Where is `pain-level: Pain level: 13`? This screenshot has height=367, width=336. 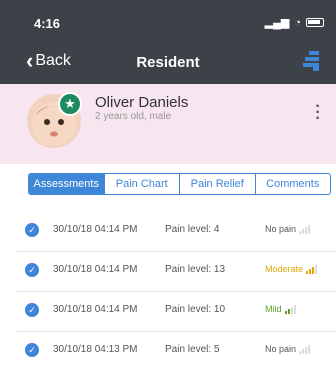
pain-level: Pain level: 13 is located at coordinates (195, 269).